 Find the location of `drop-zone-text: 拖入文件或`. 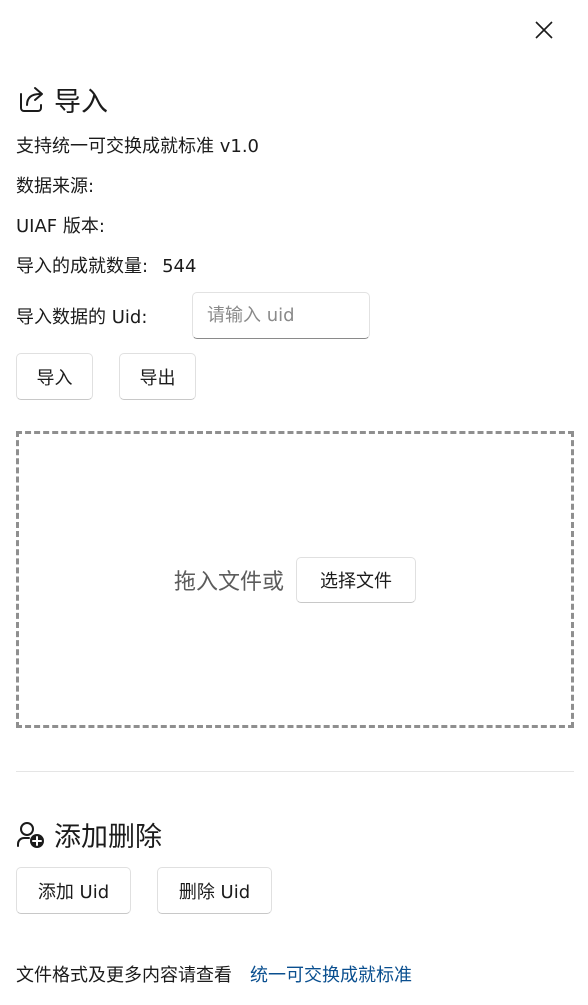

drop-zone-text: 拖入文件或 is located at coordinates (228, 582).